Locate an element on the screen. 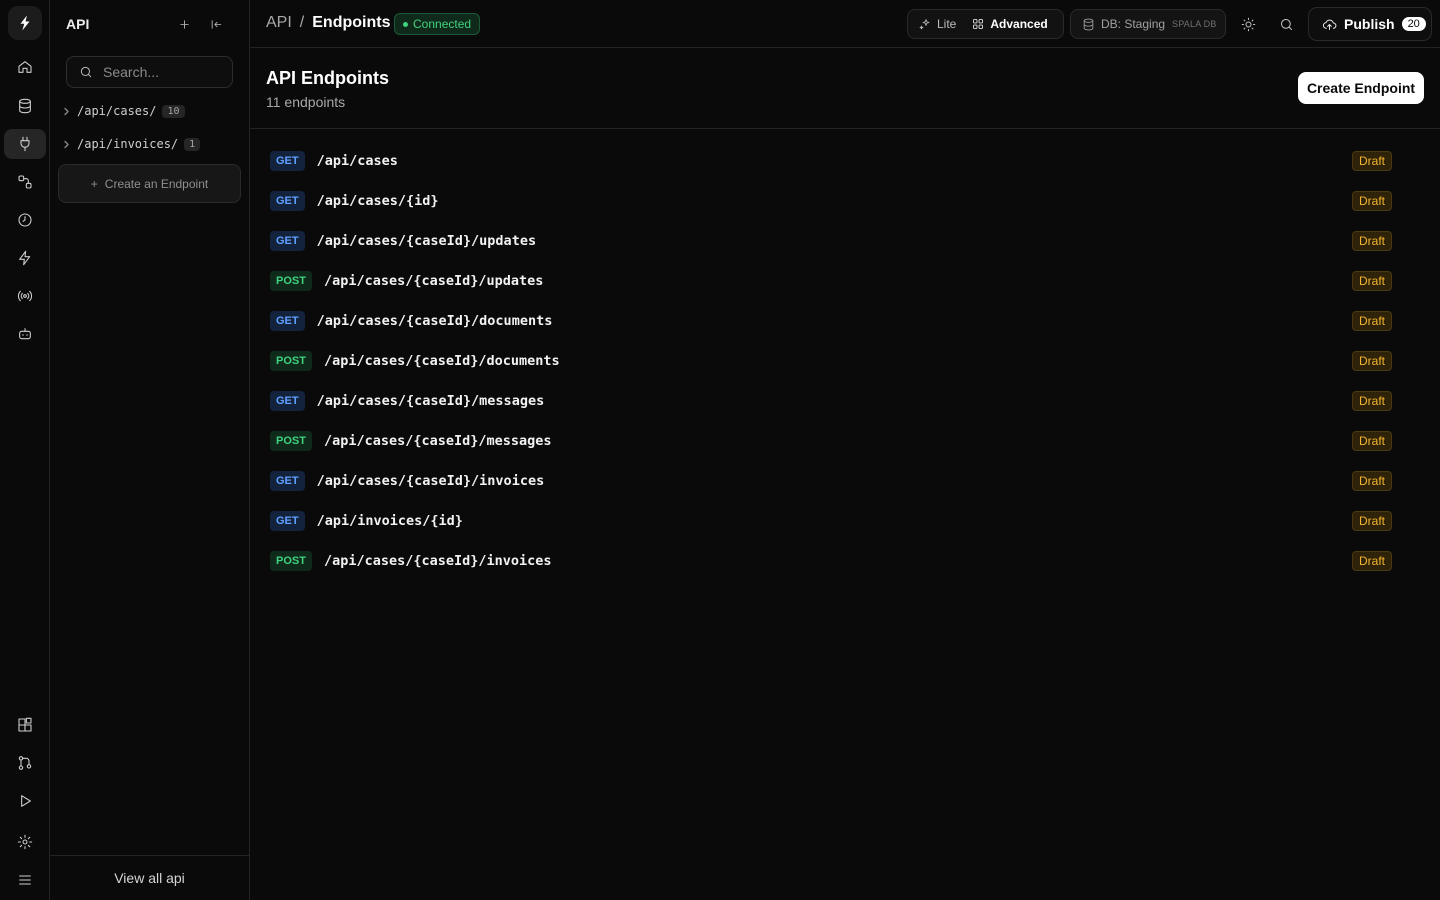  endpoint-row: GET/api/invoices/{id} Draft is located at coordinates (845, 521).